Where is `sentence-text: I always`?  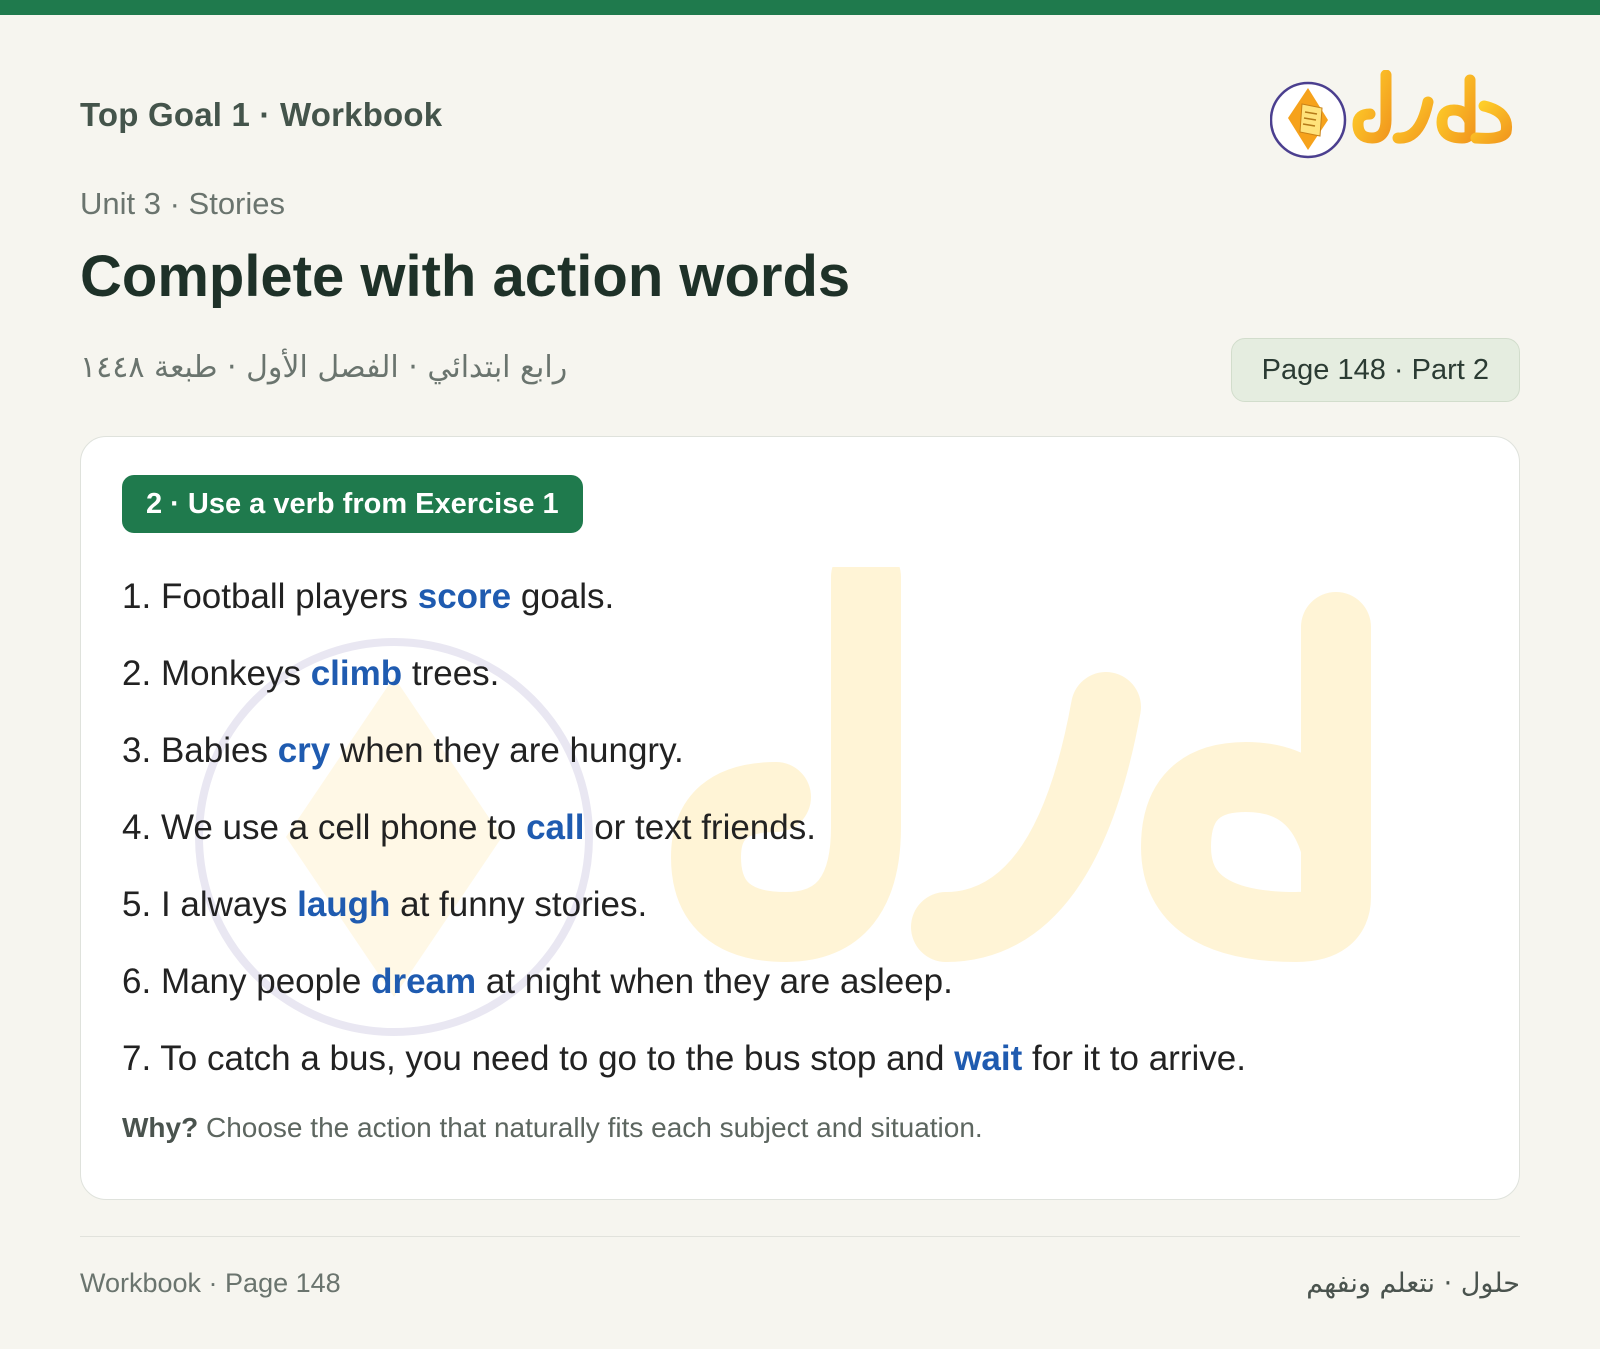 sentence-text: I always is located at coordinates (229, 904).